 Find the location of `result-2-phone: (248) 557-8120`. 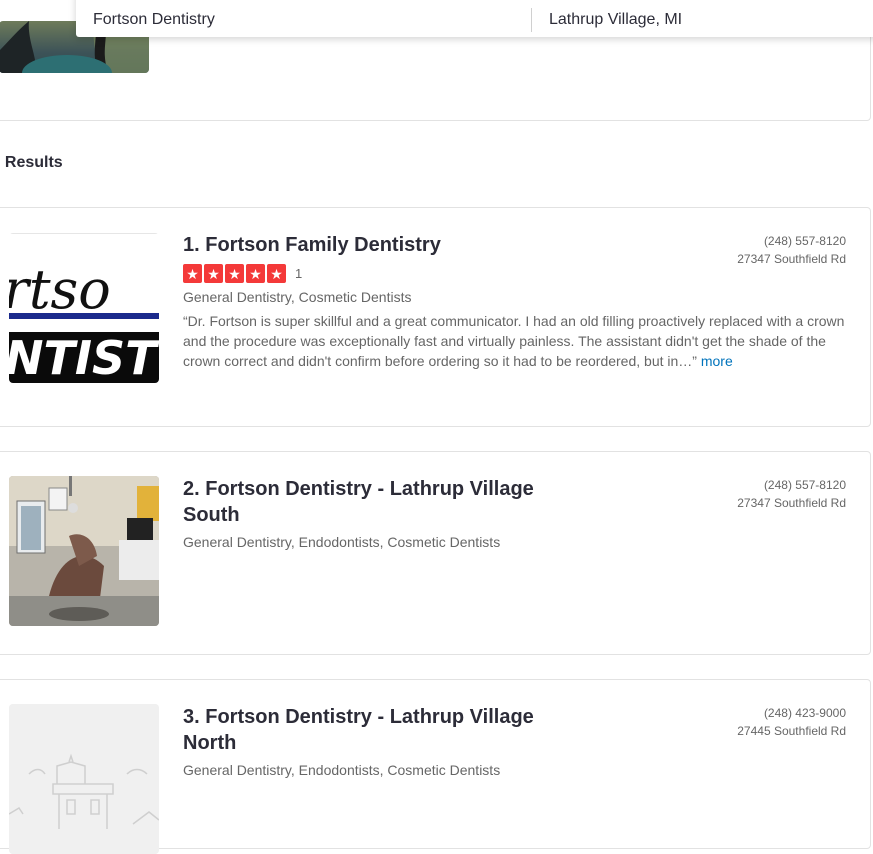

result-2-phone: (248) 557-8120 is located at coordinates (804, 485).